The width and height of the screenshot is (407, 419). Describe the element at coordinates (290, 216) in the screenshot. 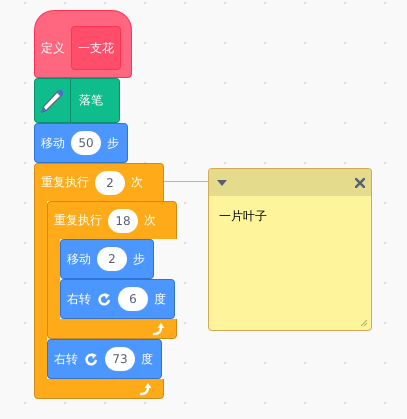

I see `comment-text: 一片叶子` at that location.